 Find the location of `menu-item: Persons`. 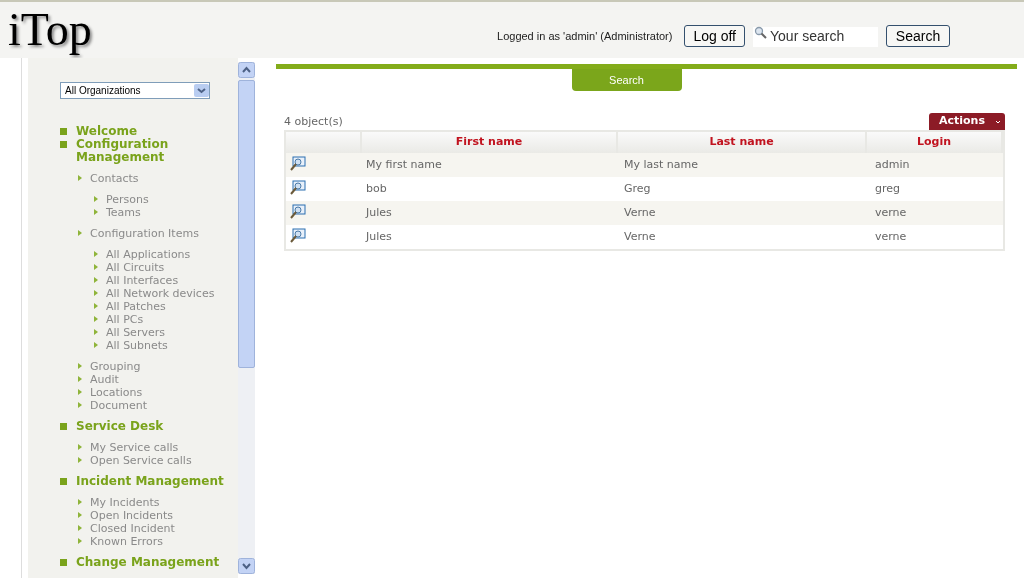

menu-item: Persons is located at coordinates (127, 199).